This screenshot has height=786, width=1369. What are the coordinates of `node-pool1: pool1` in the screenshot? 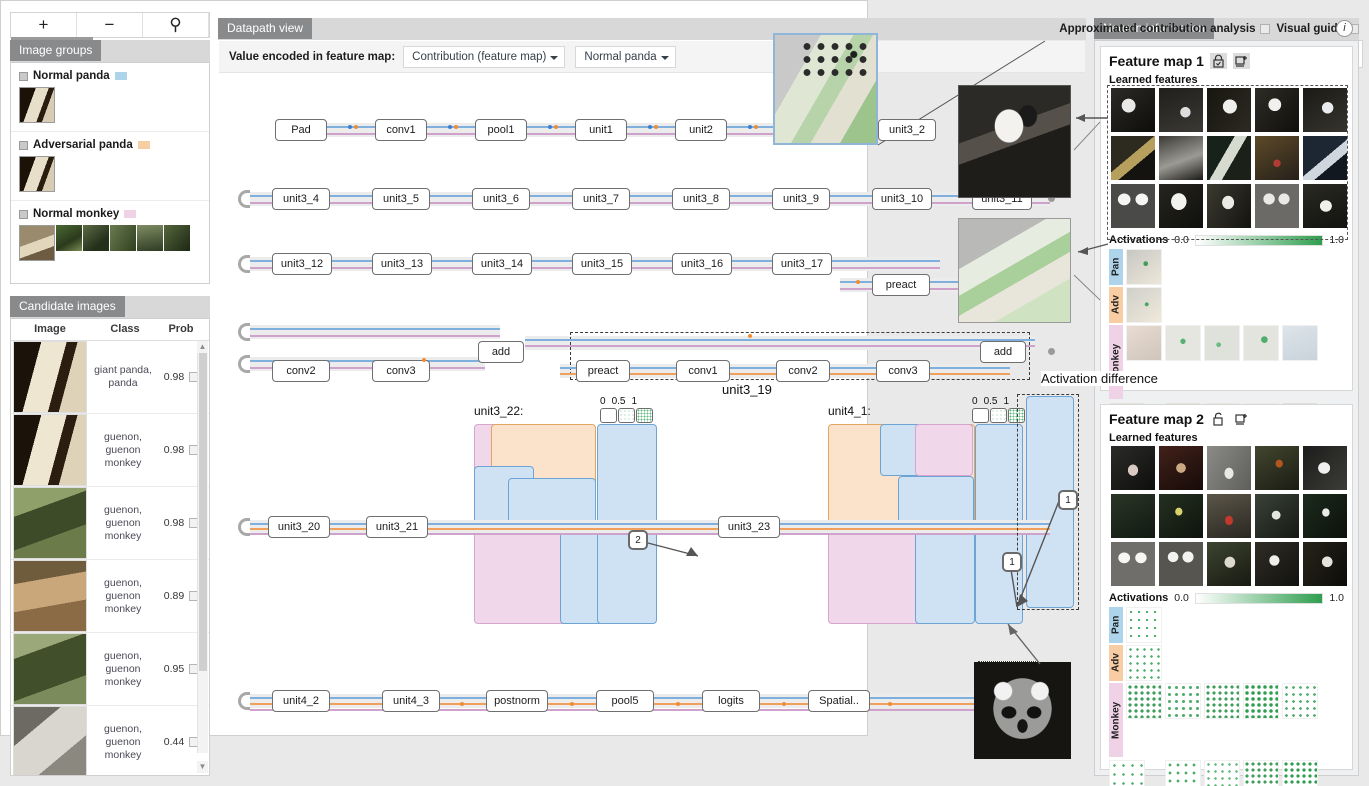 It's located at (501, 130).